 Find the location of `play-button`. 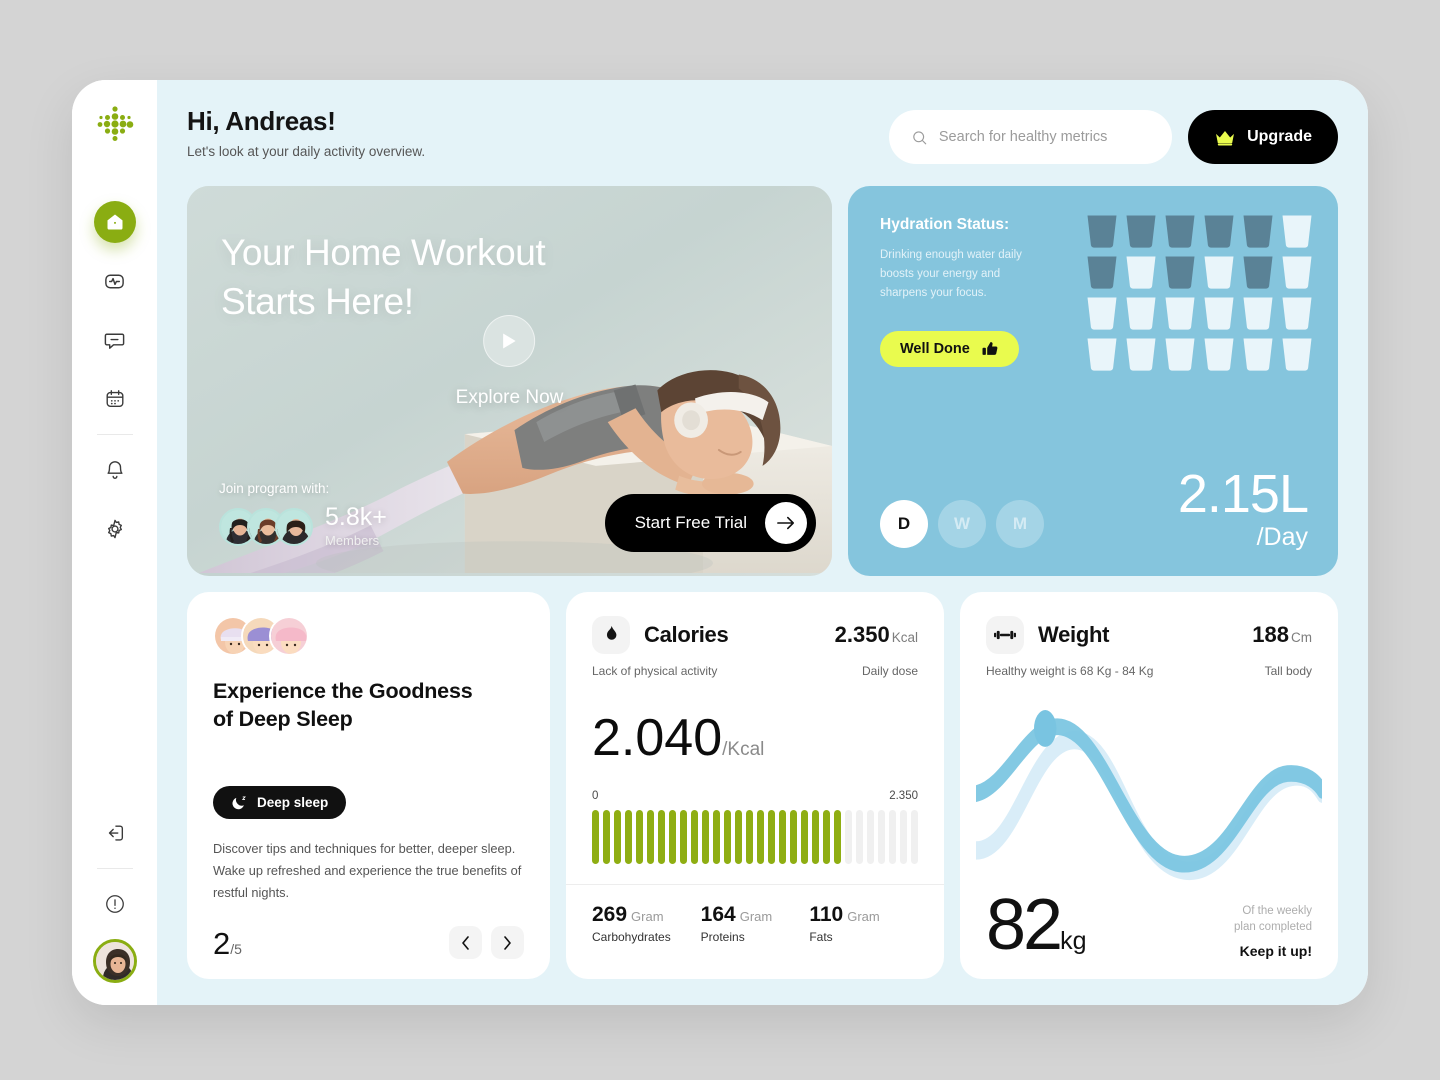

play-button is located at coordinates (509, 340).